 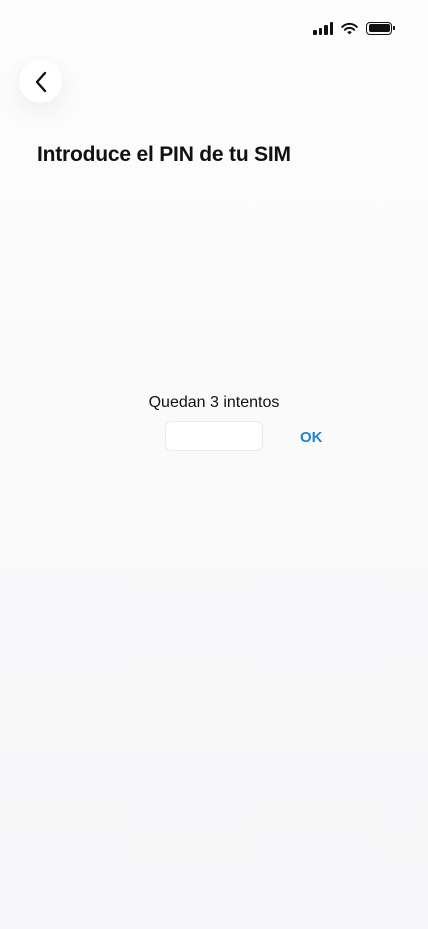 What do you see at coordinates (214, 402) in the screenshot?
I see `attempts-remaining-text: Quedan 3 intentos` at bounding box center [214, 402].